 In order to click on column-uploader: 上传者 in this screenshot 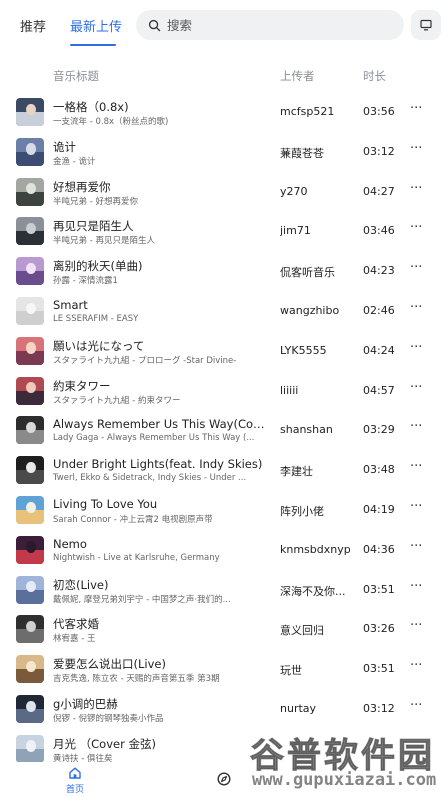, I will do `click(297, 76)`.